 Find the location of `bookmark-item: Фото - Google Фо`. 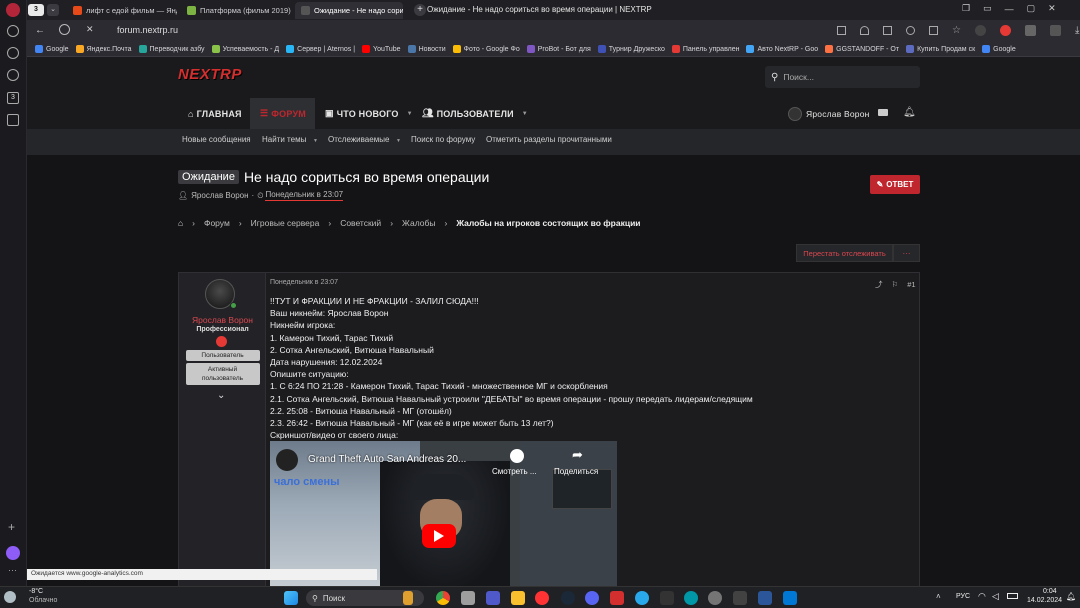

bookmark-item: Фото - Google Фо is located at coordinates (486, 49).